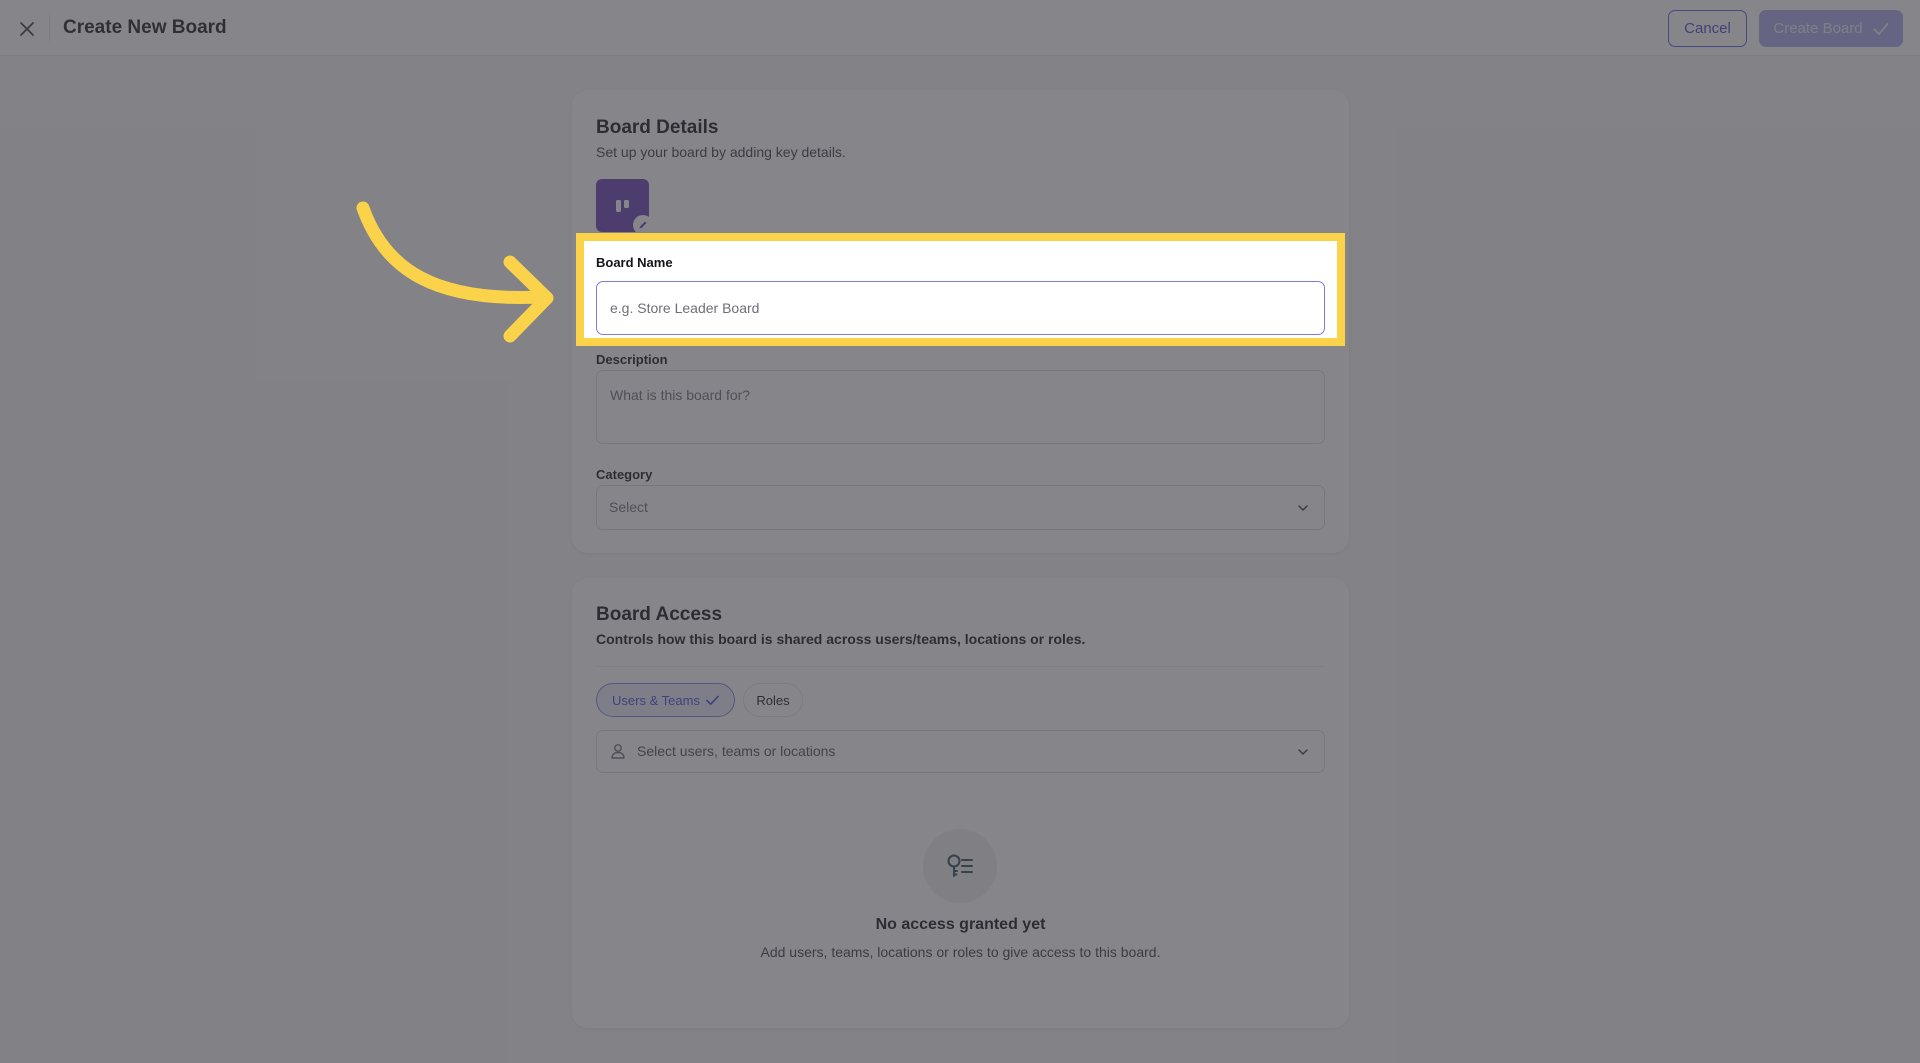 This screenshot has height=1063, width=1920. I want to click on tab-roles: Roles, so click(773, 700).